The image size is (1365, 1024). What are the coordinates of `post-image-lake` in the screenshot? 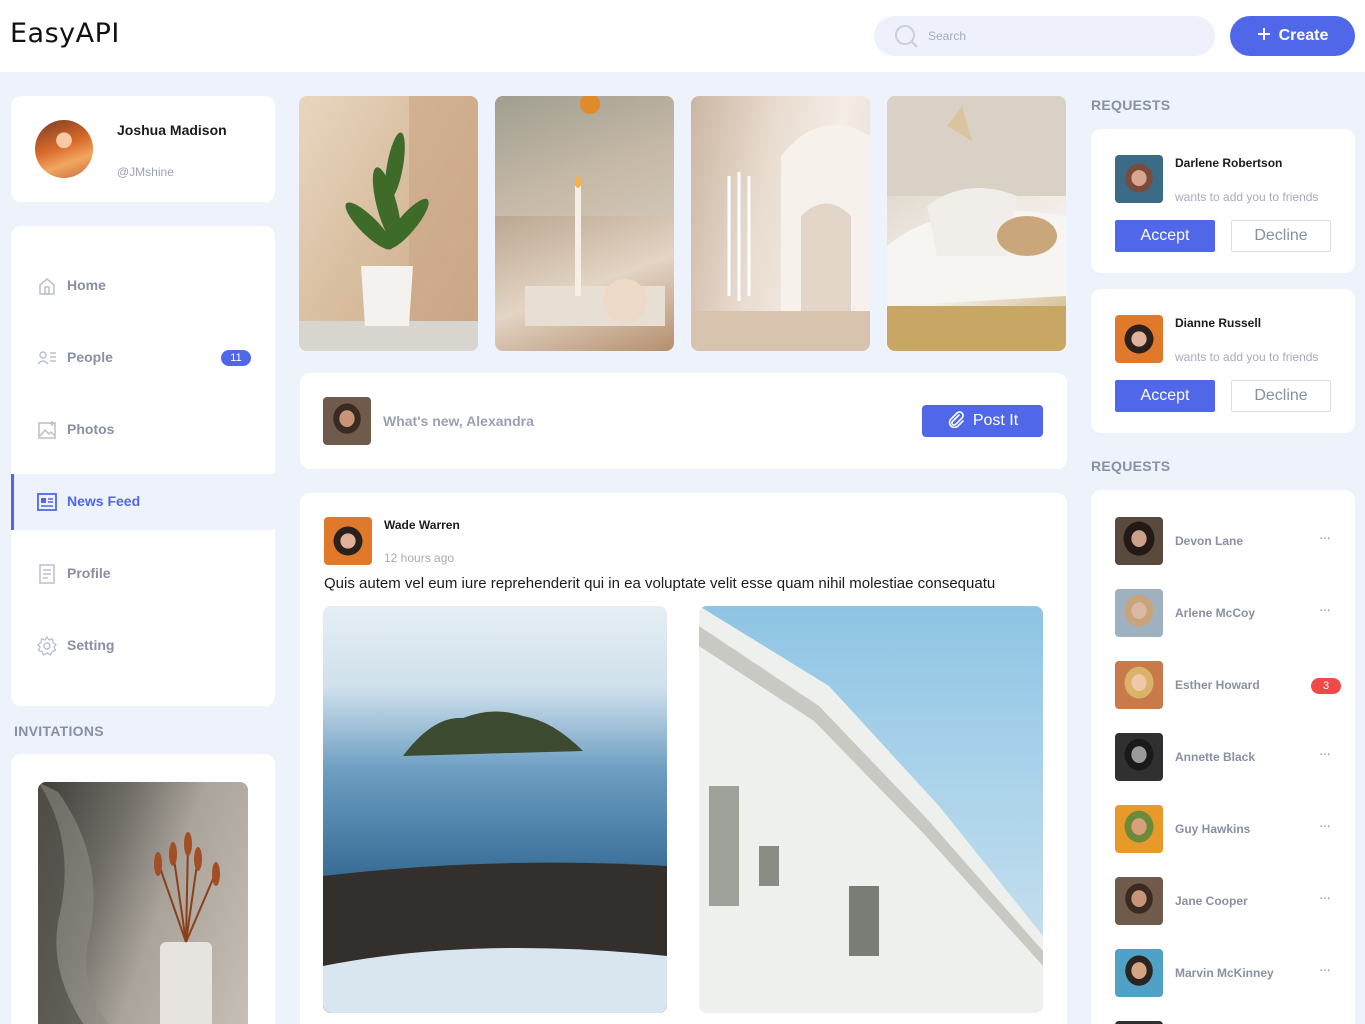 It's located at (495, 809).